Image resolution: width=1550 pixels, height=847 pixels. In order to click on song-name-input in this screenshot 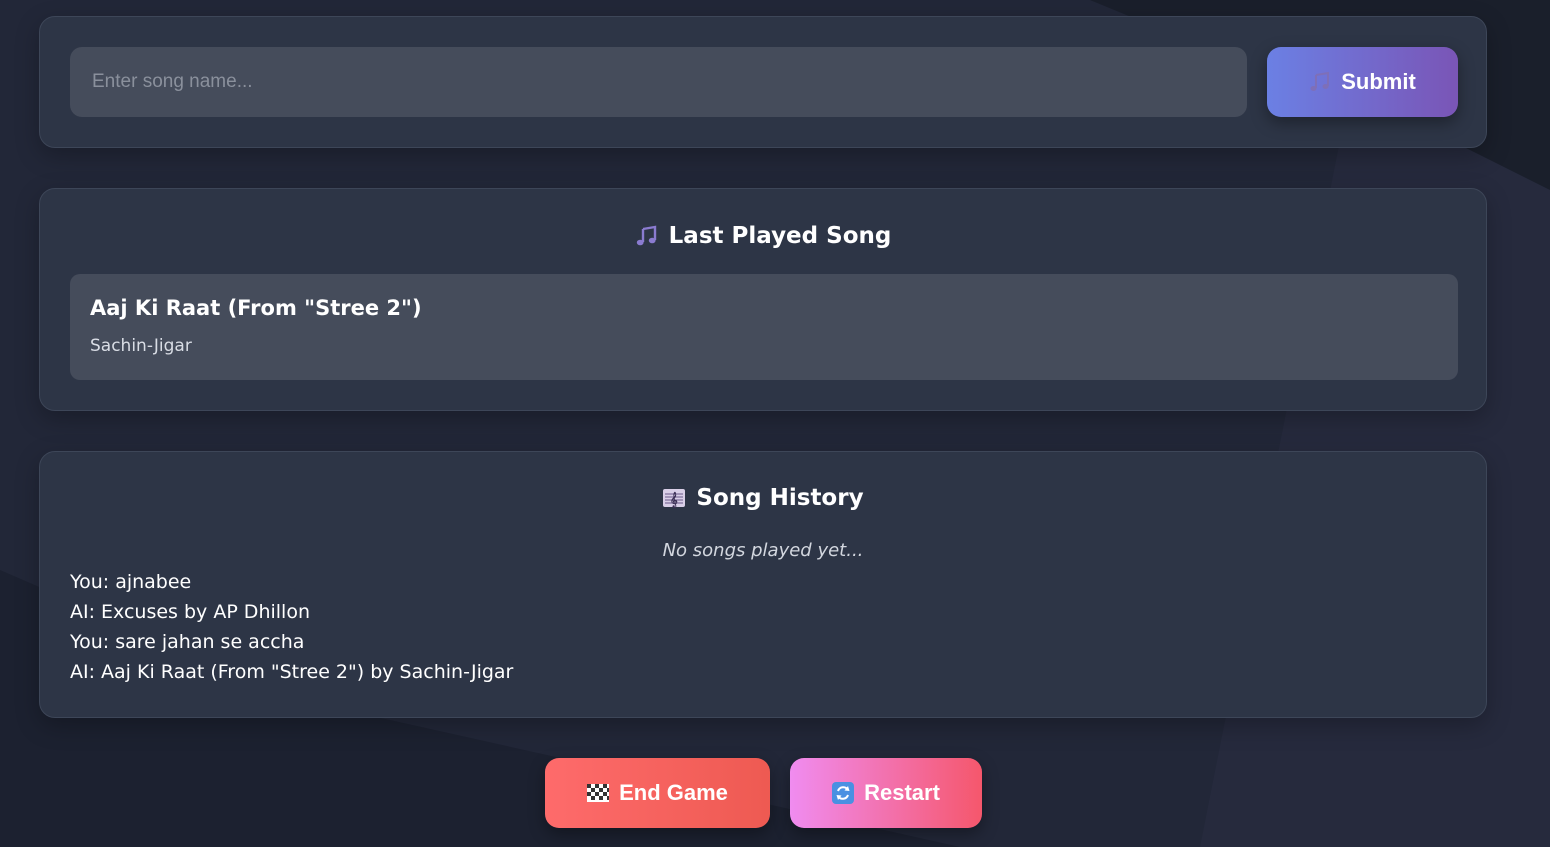, I will do `click(658, 82)`.